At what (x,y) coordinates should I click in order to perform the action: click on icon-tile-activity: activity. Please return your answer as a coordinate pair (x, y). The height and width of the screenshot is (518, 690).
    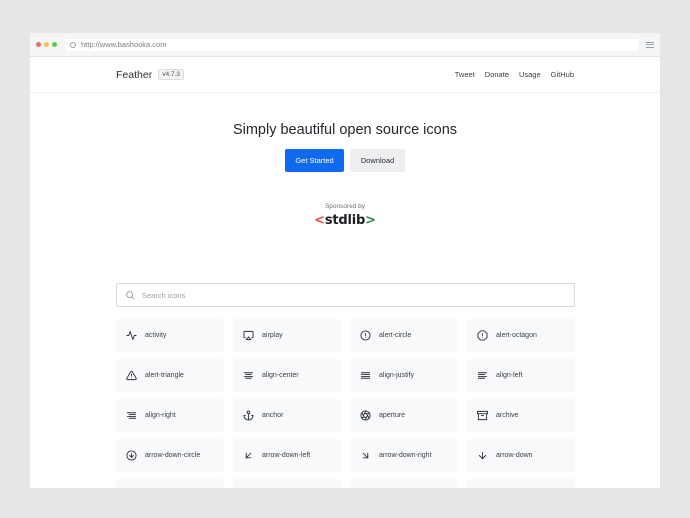
    Looking at the image, I should click on (170, 335).